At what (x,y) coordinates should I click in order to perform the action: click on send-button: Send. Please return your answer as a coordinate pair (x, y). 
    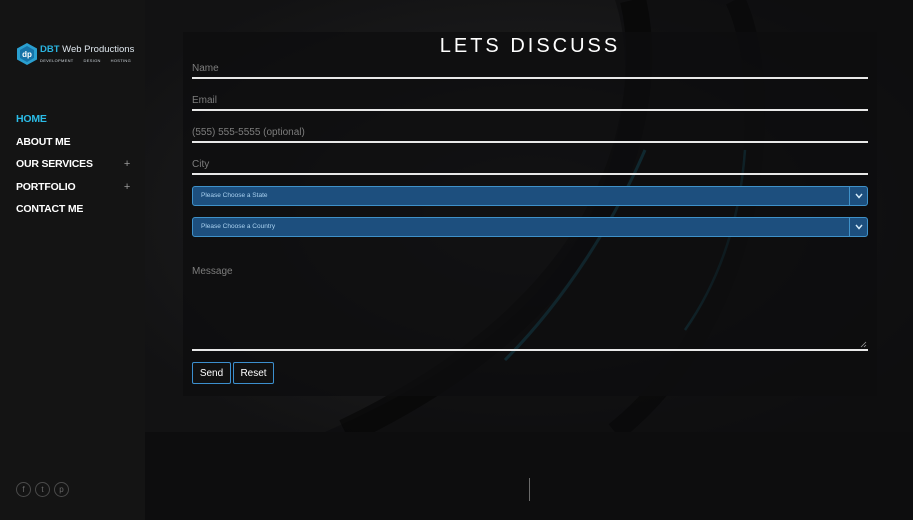
    Looking at the image, I should click on (211, 373).